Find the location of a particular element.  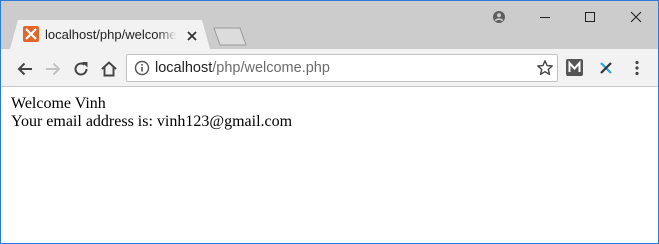

profile-icon is located at coordinates (499, 17).